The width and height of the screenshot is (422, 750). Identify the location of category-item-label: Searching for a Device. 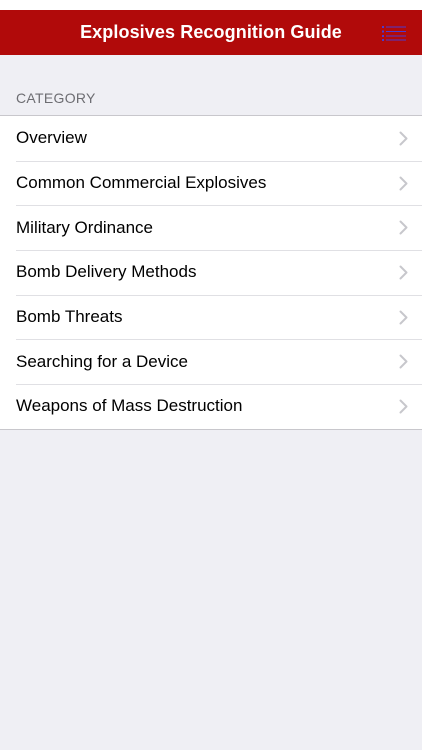
(102, 361).